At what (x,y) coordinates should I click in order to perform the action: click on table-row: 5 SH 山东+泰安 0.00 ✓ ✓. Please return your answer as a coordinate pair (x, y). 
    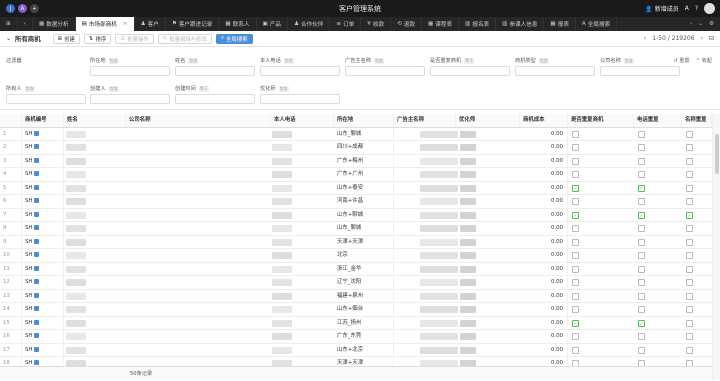
    Looking at the image, I should click on (356, 188).